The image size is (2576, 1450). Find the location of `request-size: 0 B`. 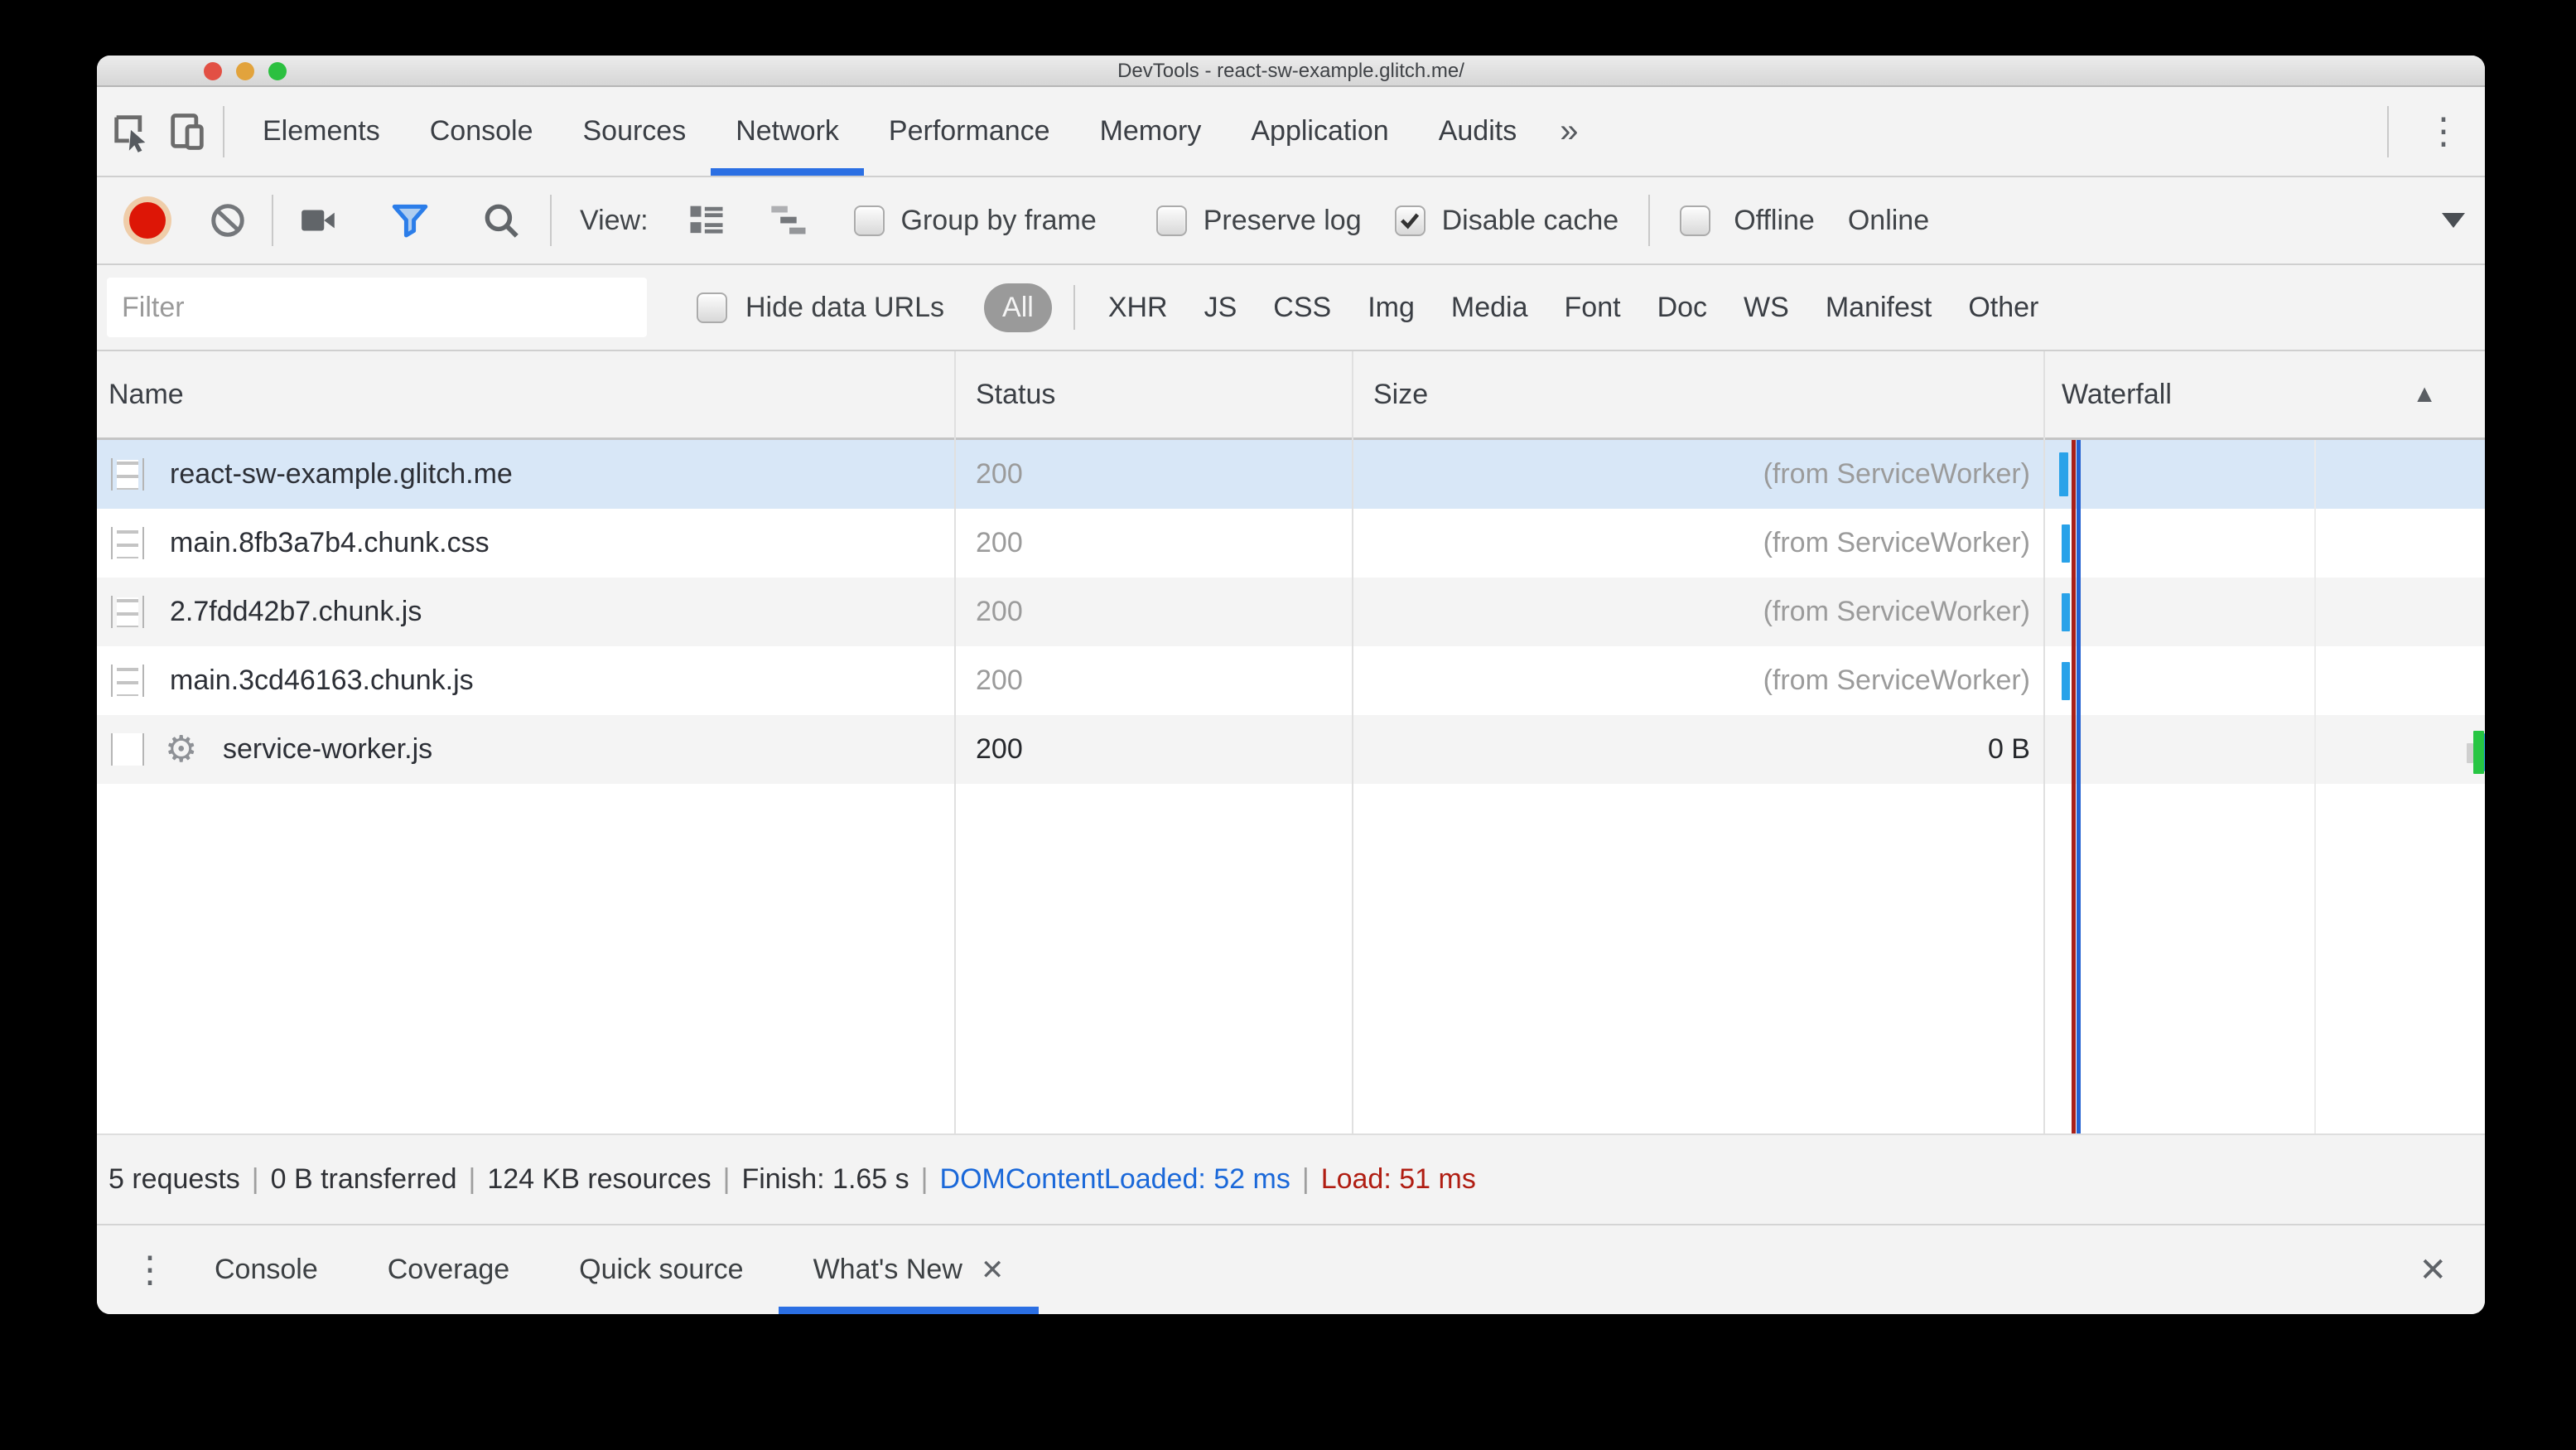

request-size: 0 B is located at coordinates (2009, 749).